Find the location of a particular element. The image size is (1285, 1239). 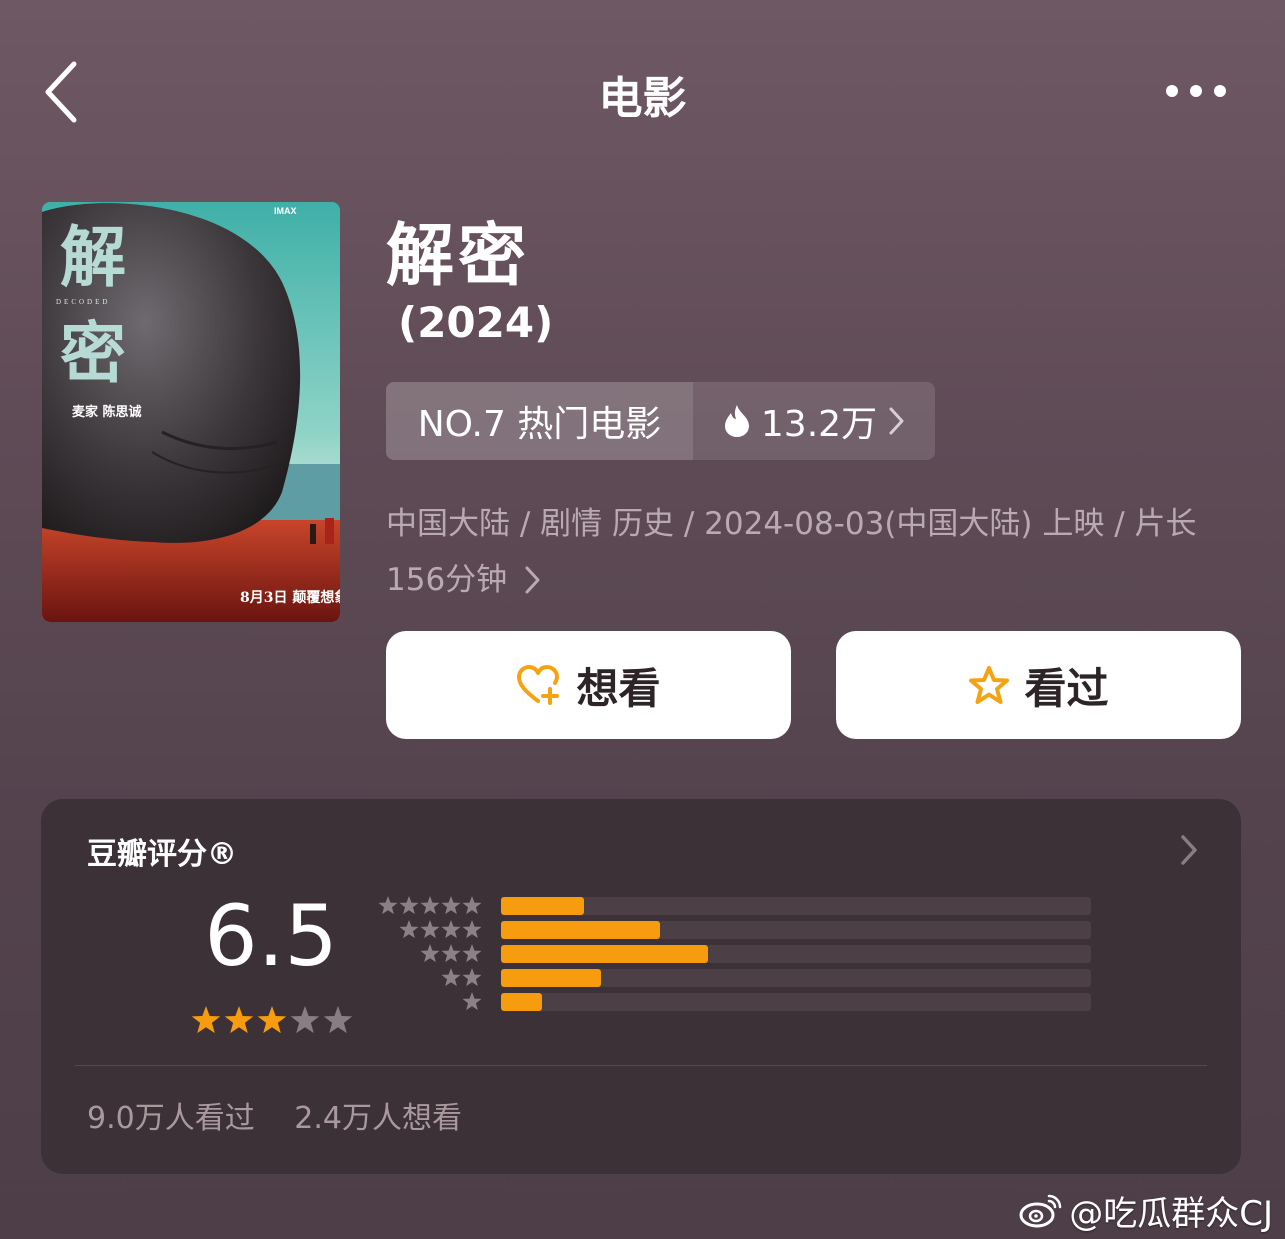

poster-release-tagline: 8月3日 颠覆想象 is located at coordinates (290, 597).